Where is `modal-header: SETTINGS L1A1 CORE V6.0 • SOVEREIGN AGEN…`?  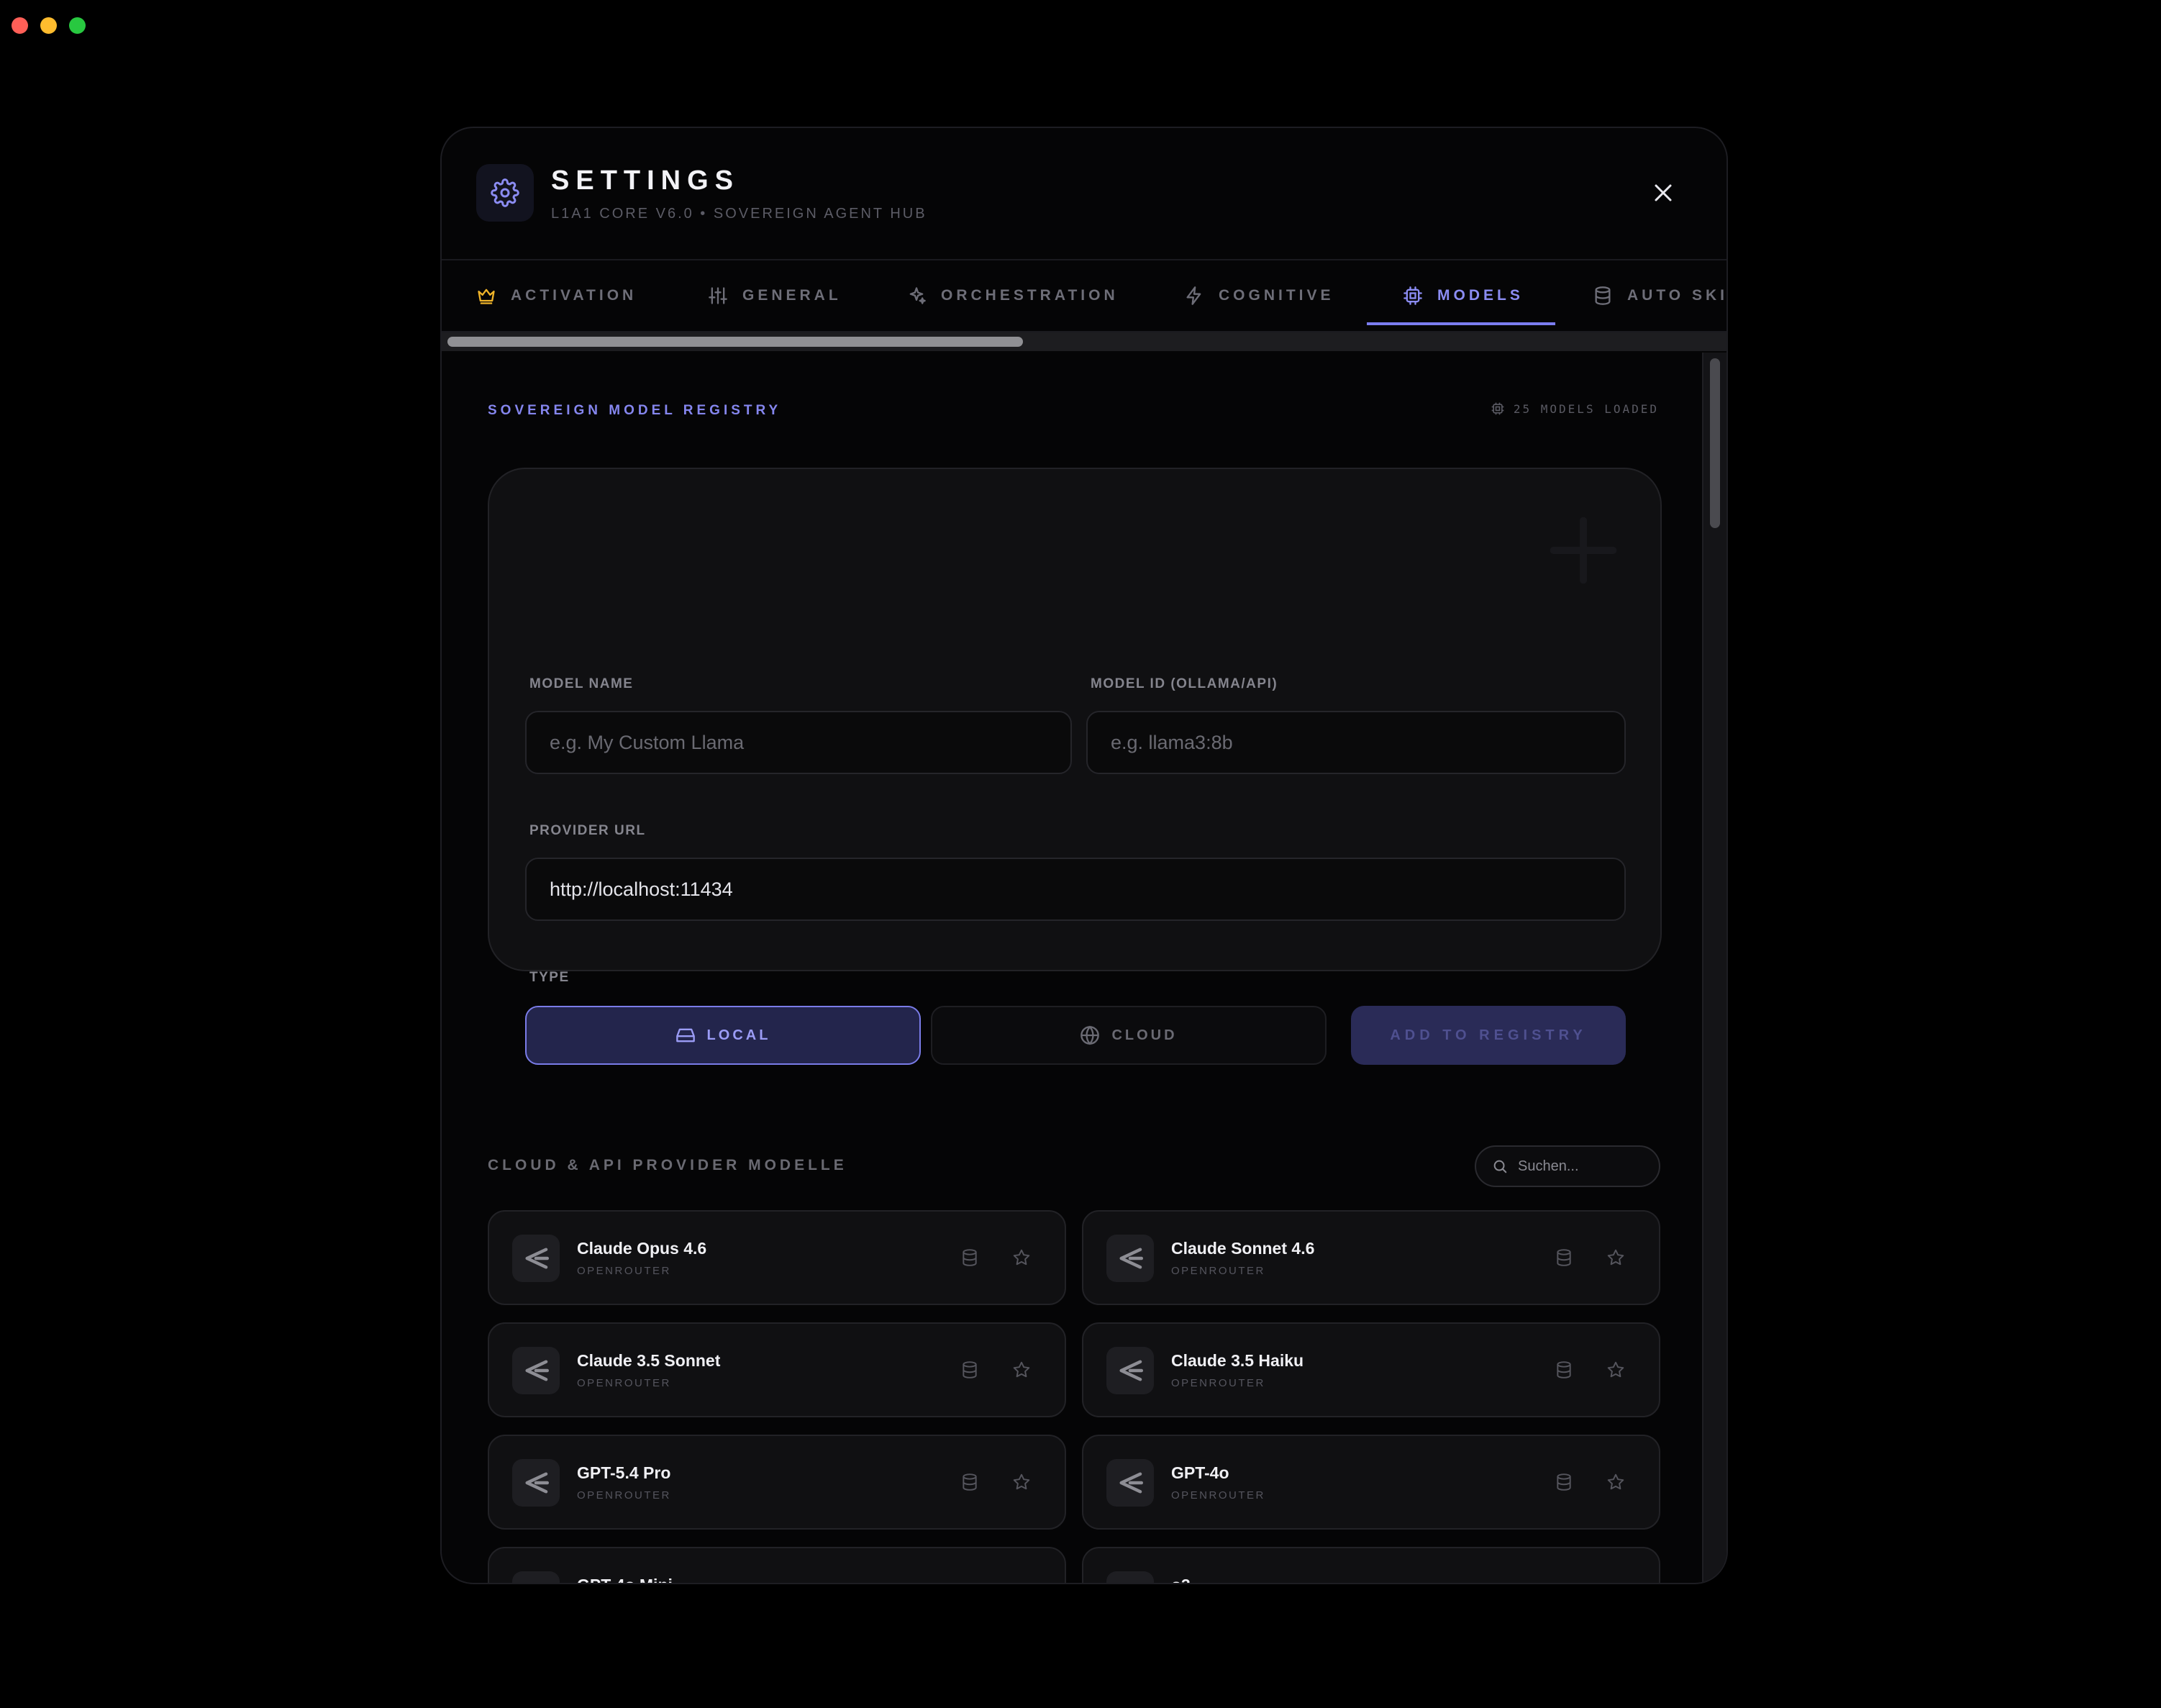 modal-header: SETTINGS L1A1 CORE V6.0 • SOVEREIGN AGEN… is located at coordinates (1084, 194).